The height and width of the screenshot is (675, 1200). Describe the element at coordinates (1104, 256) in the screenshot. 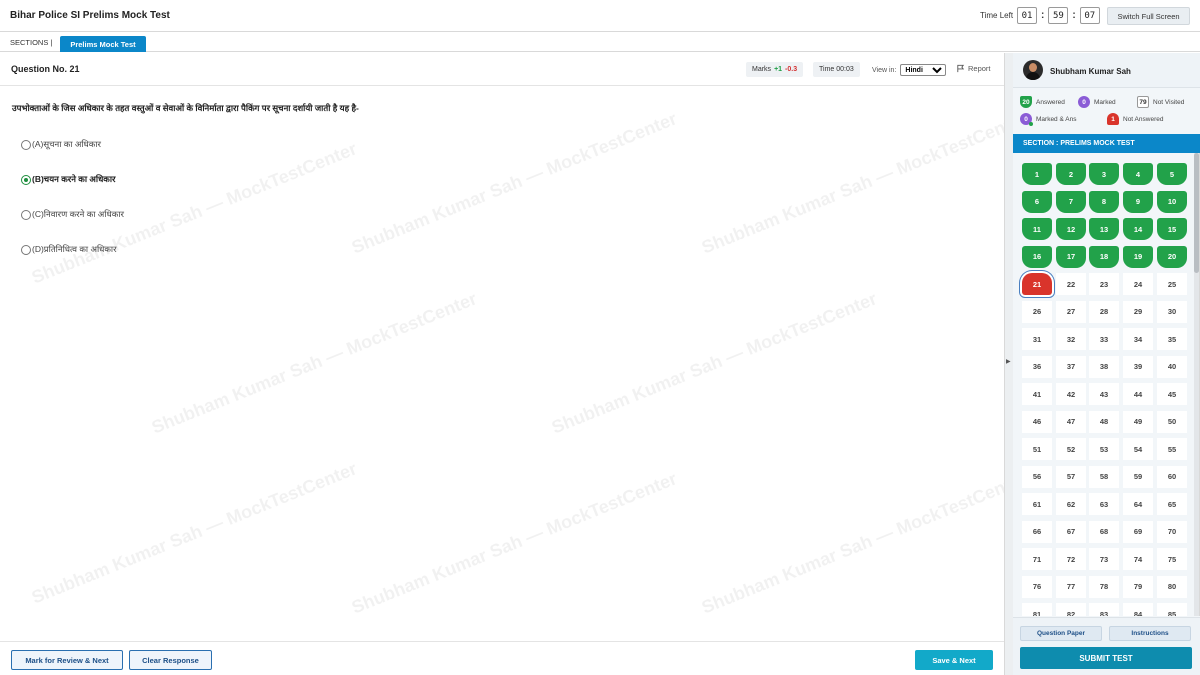

I see `question-button: 18` at that location.